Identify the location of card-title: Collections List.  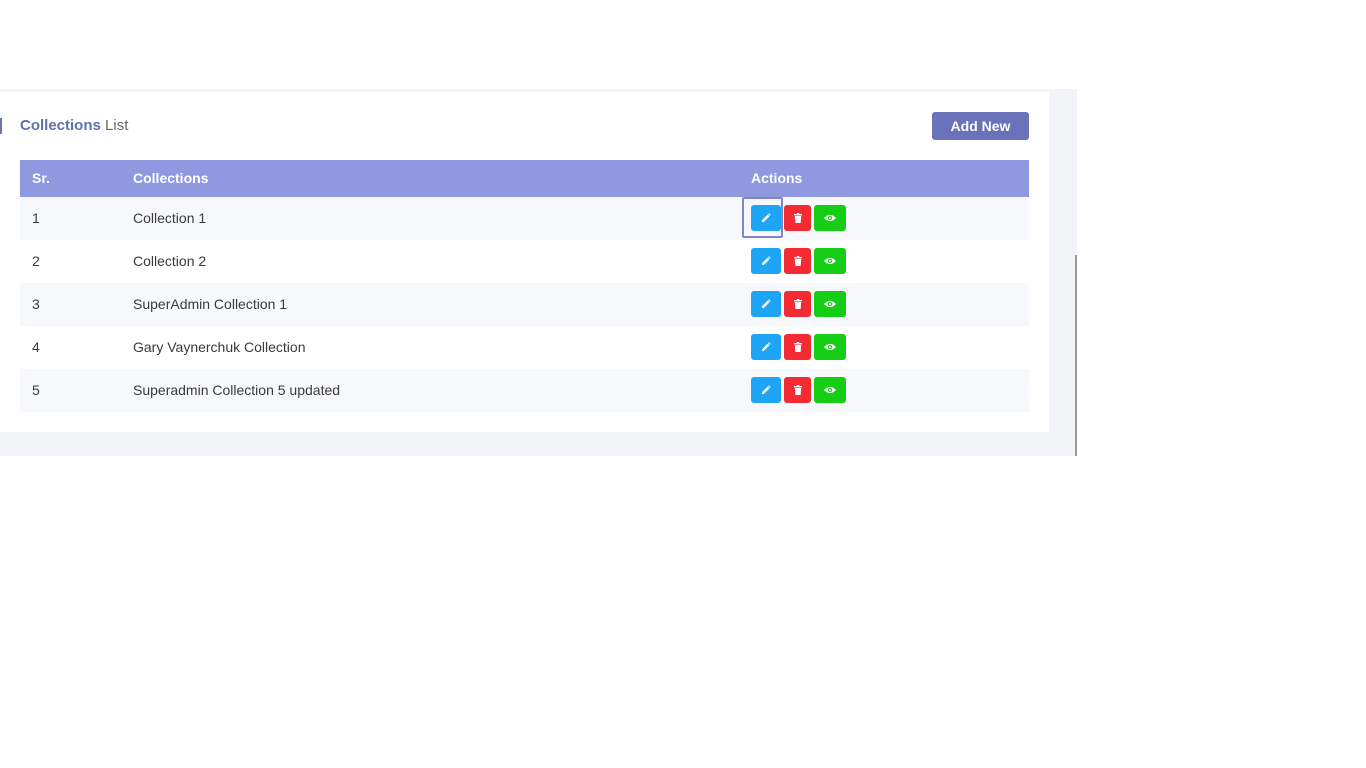
(74, 126).